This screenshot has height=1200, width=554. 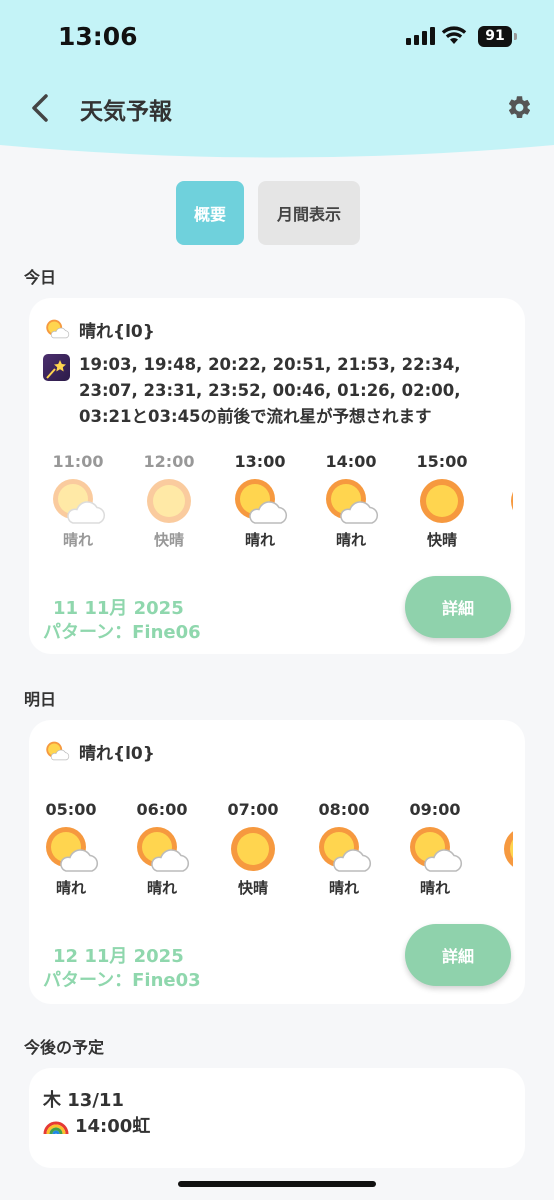 I want to click on tomorrow-pattern: パターン：Fine03, so click(x=122, y=980).